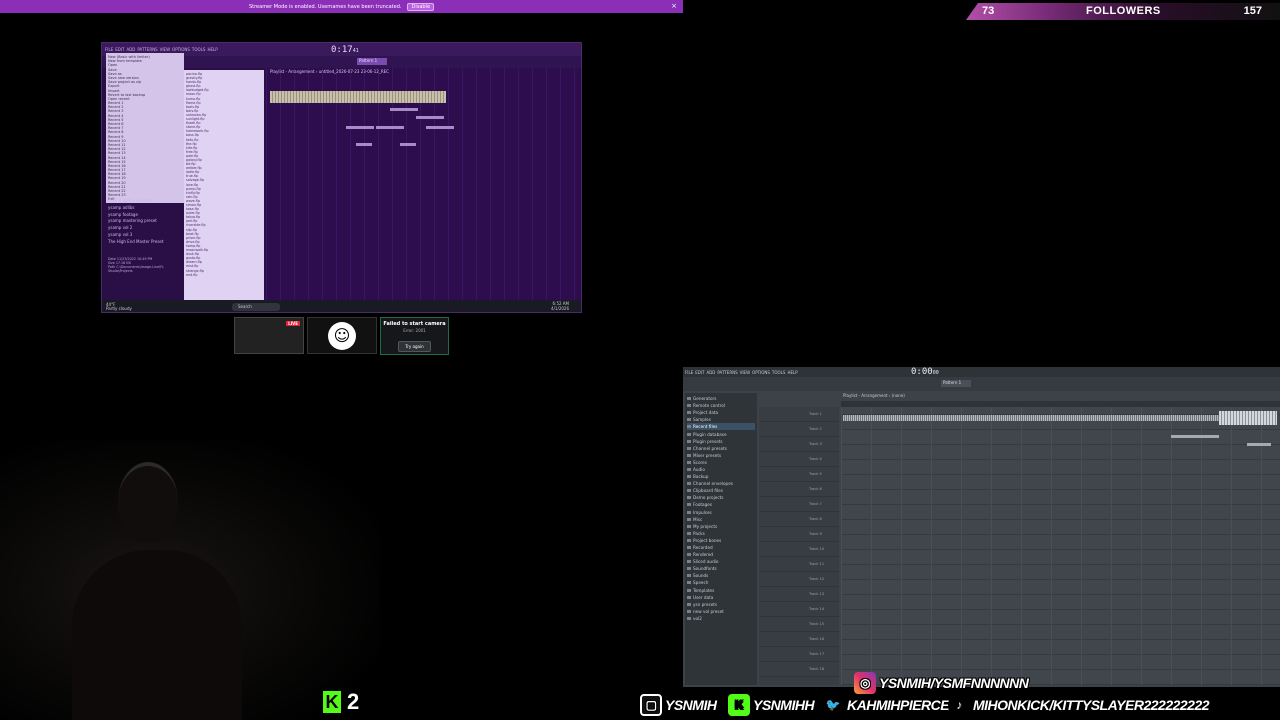  What do you see at coordinates (799, 609) in the screenshot?
I see `track-header: Track 14` at bounding box center [799, 609].